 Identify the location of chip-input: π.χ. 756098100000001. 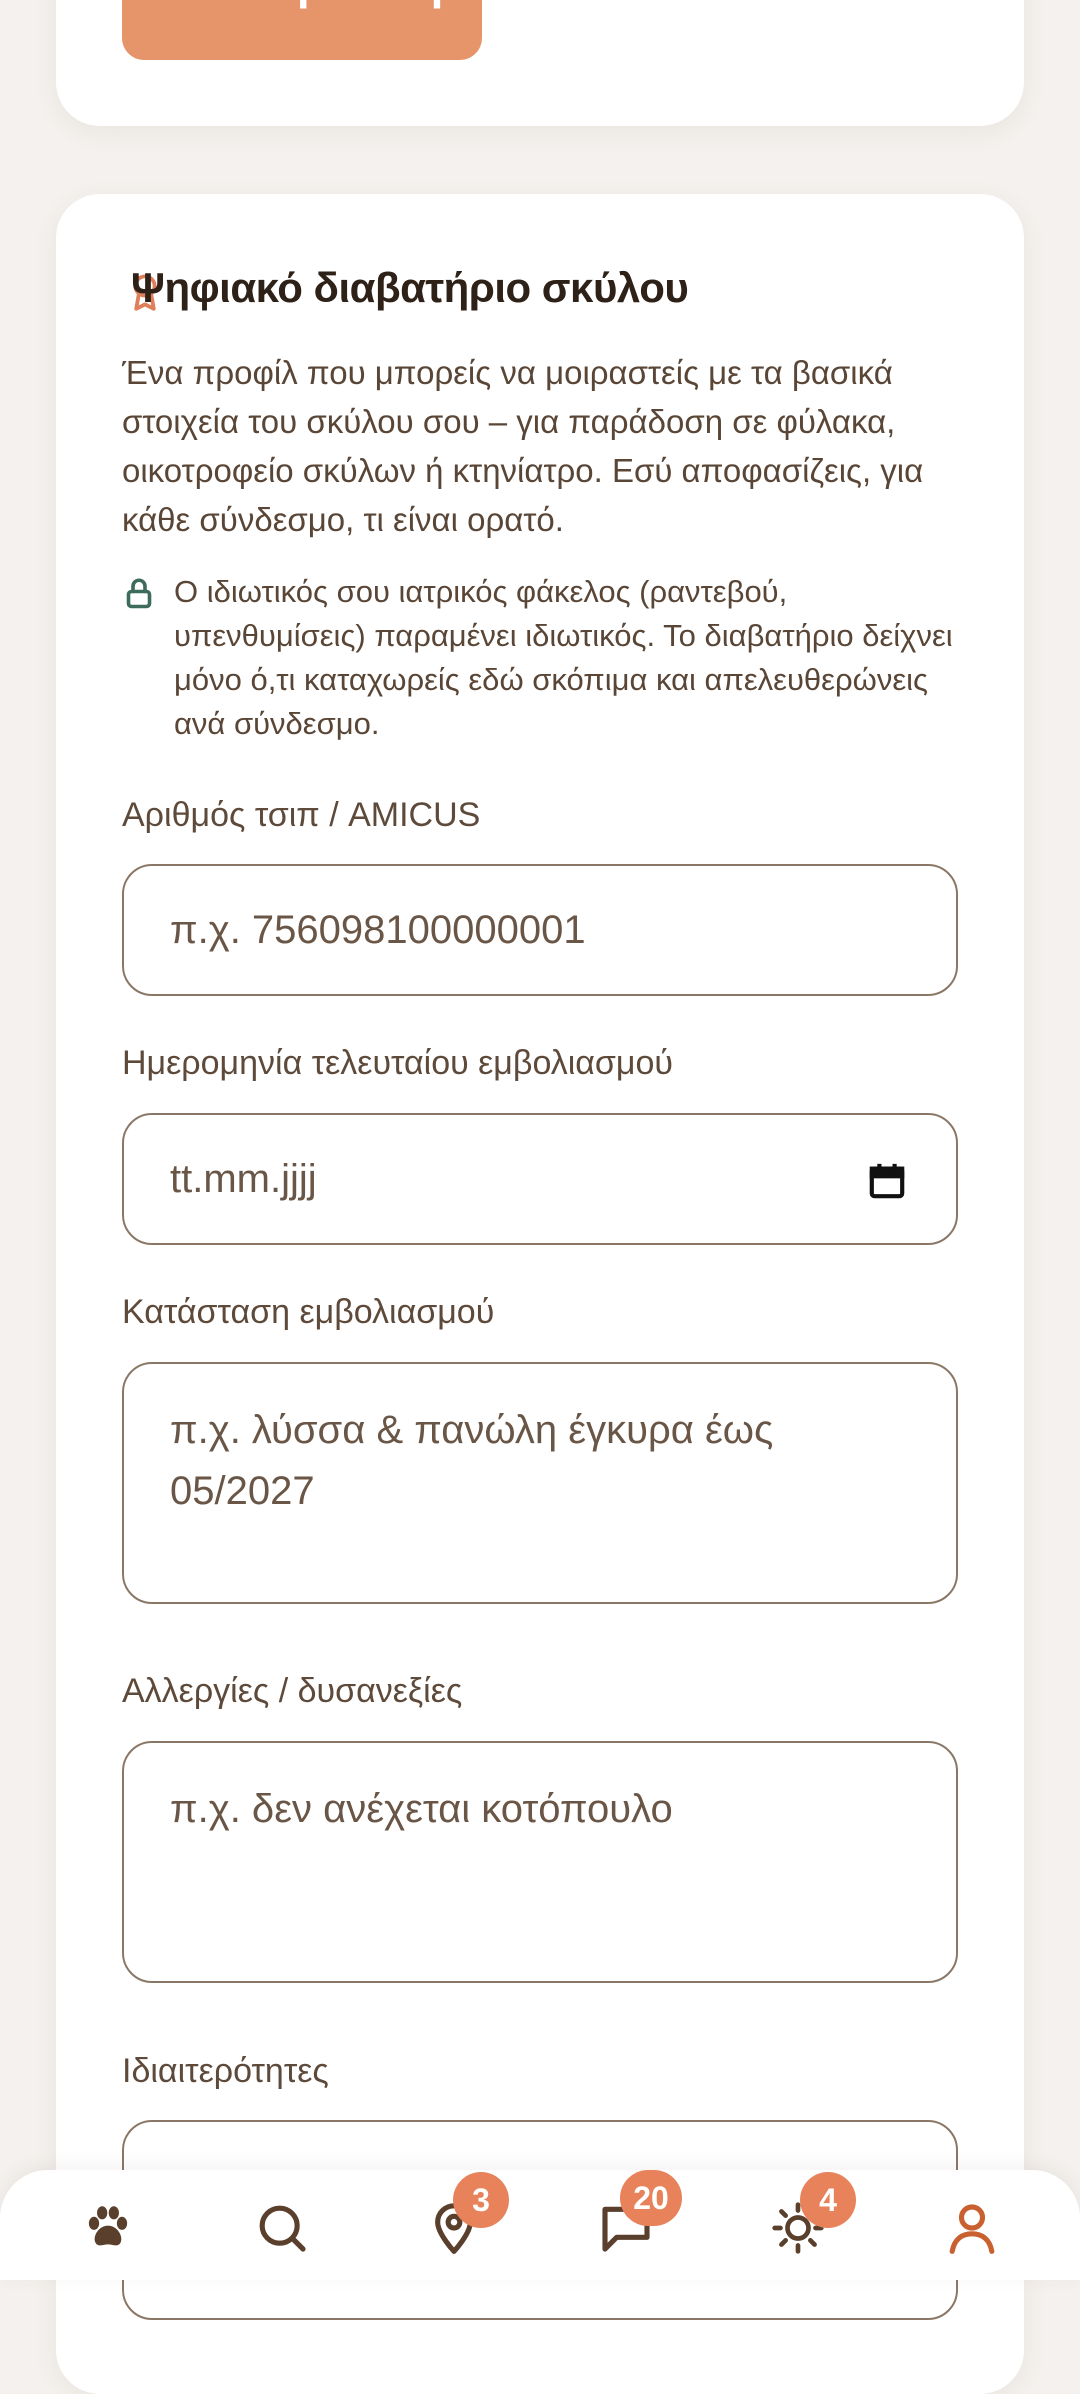
(540, 930).